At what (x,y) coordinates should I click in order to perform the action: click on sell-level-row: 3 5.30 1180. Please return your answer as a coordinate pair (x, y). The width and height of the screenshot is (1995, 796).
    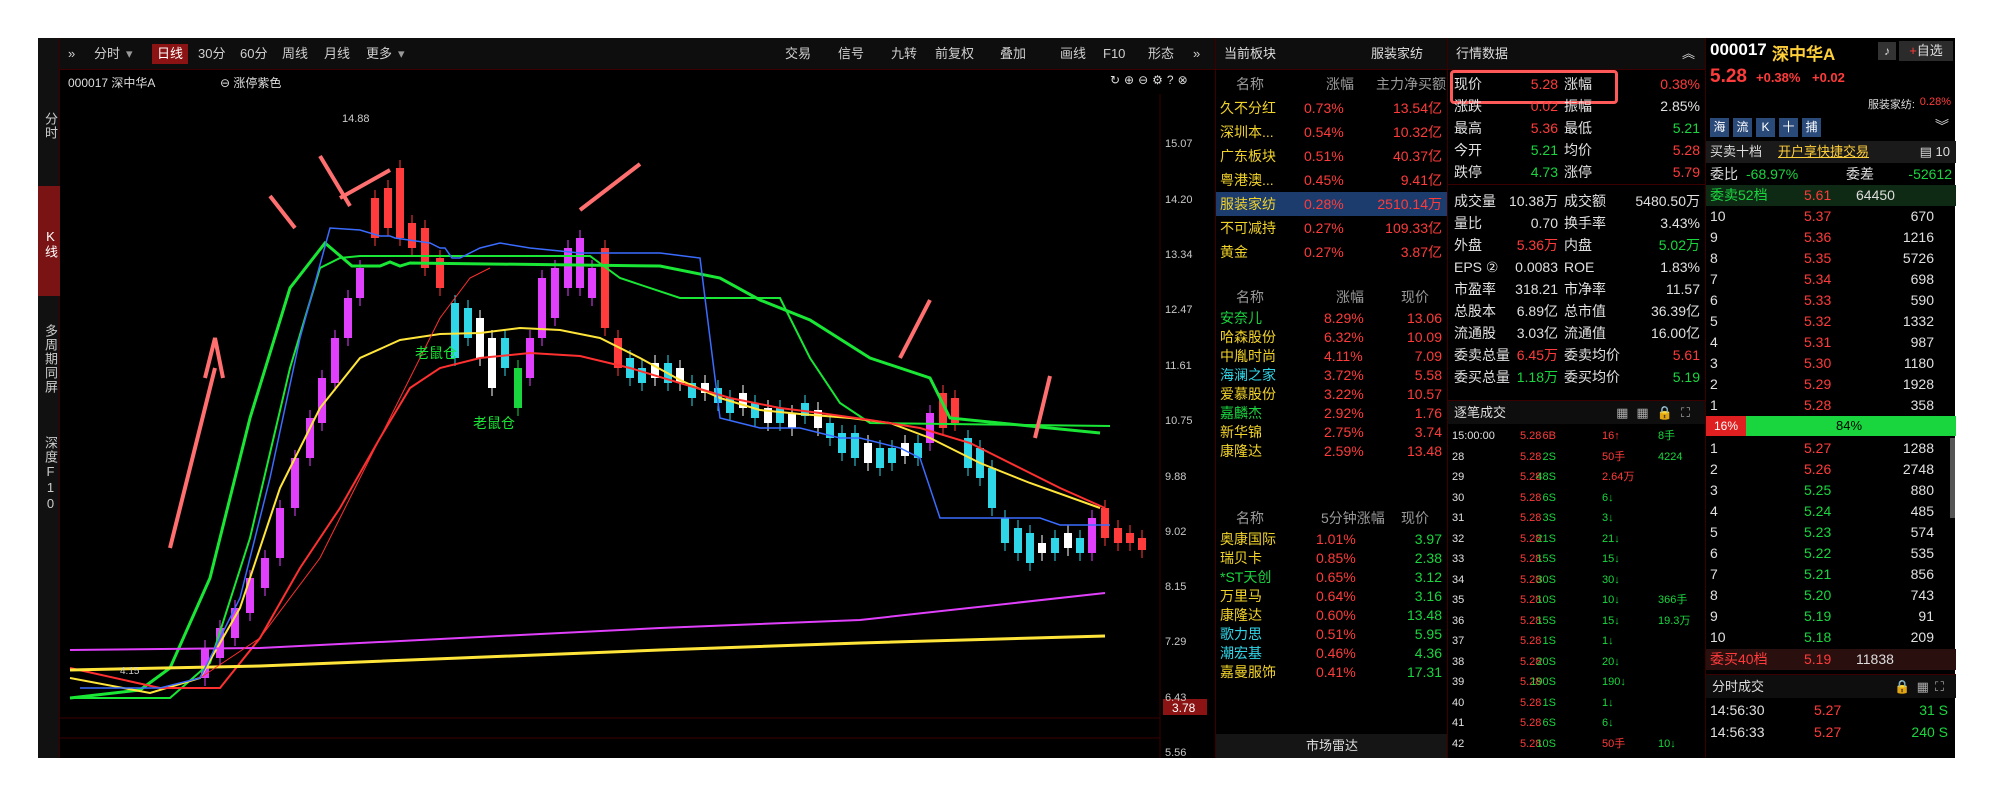
    Looking at the image, I should click on (1831, 363).